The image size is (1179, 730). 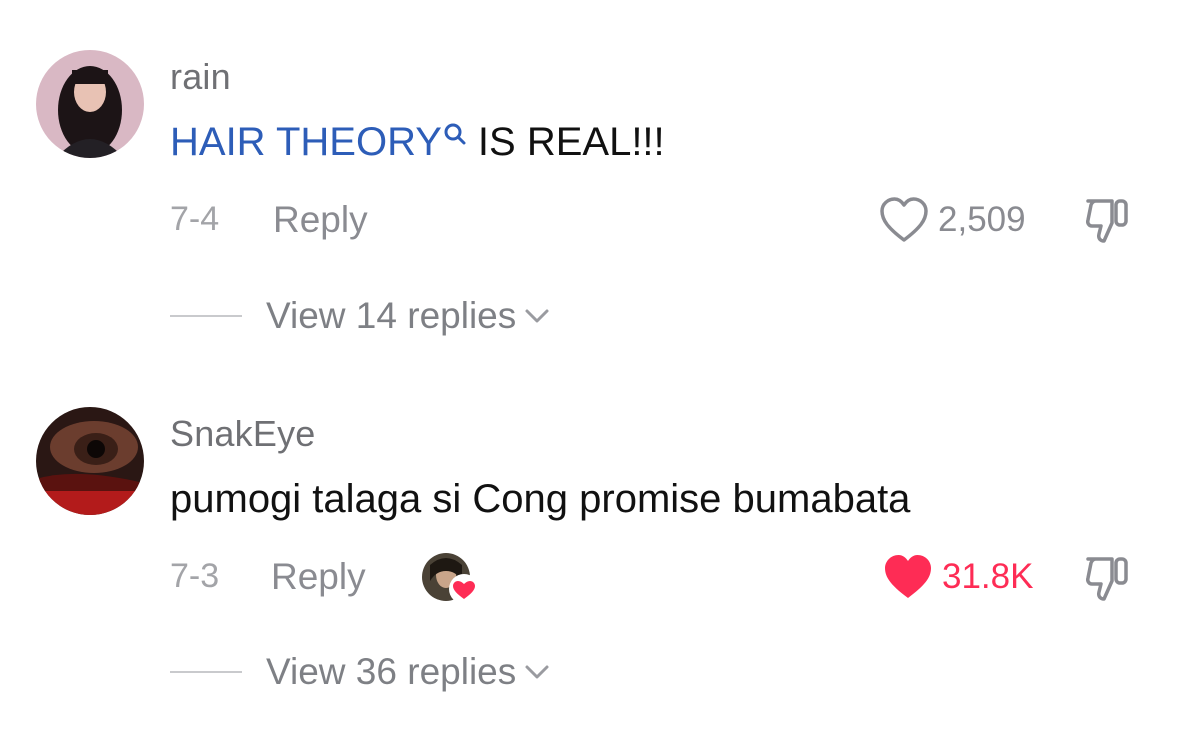 What do you see at coordinates (391, 315) in the screenshot?
I see `view-replies-label: View 14 replies` at bounding box center [391, 315].